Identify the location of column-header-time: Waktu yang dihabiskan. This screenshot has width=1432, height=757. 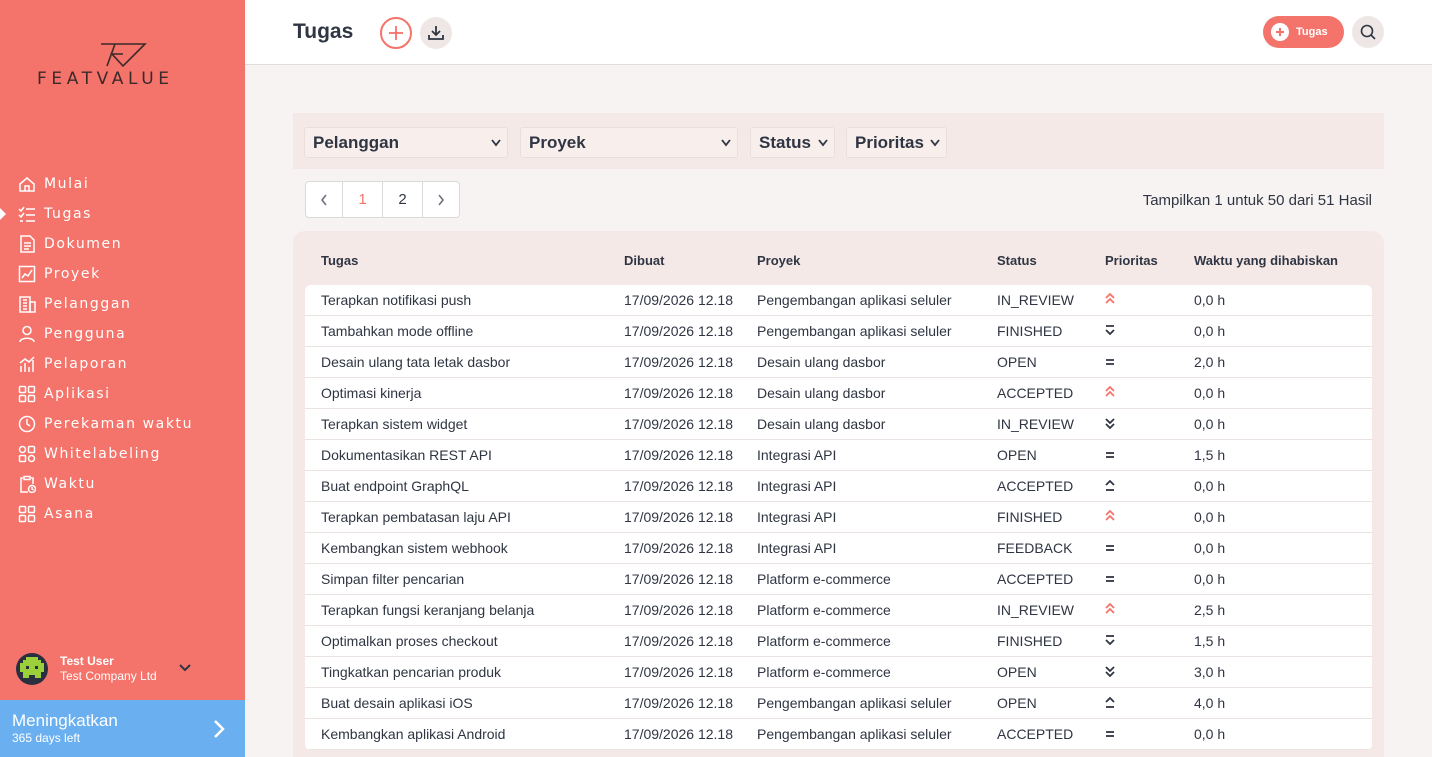
(1266, 260).